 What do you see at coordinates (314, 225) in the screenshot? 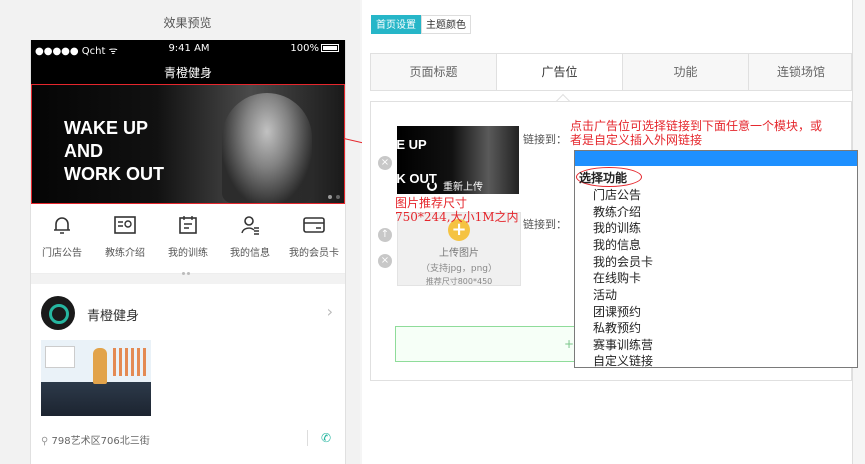
I see `card-icon` at bounding box center [314, 225].